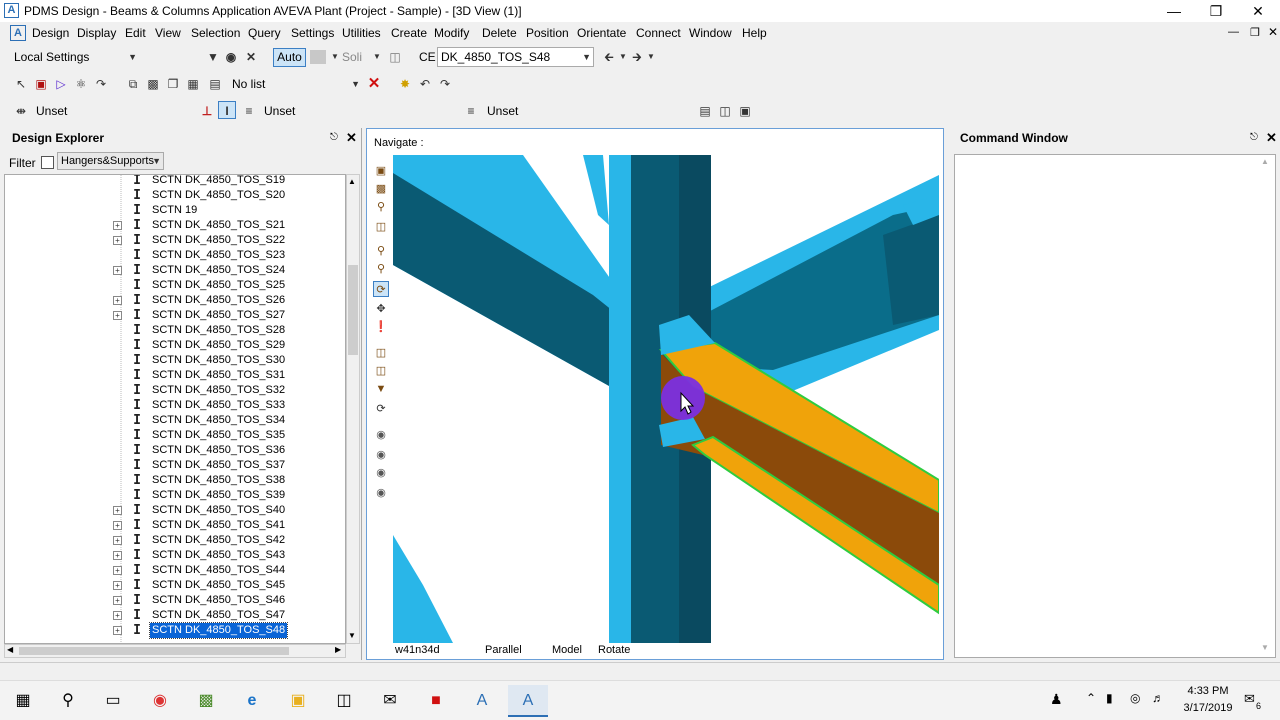  What do you see at coordinates (175, 420) in the screenshot?
I see `tree-item: ISCTN DK_4850_TOS_S34` at bounding box center [175, 420].